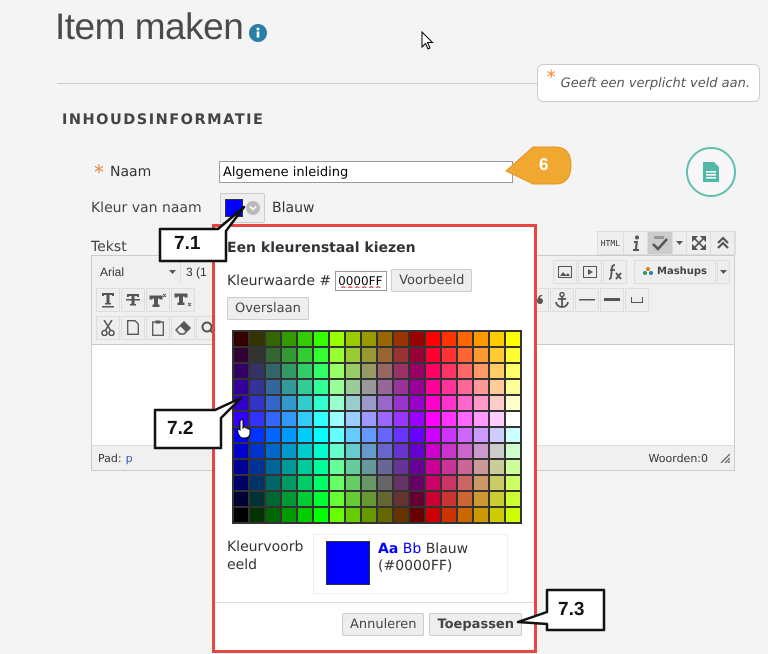 The height and width of the screenshot is (654, 768). Describe the element at coordinates (412, 549) in the screenshot. I see `sample-text: Bb` at that location.